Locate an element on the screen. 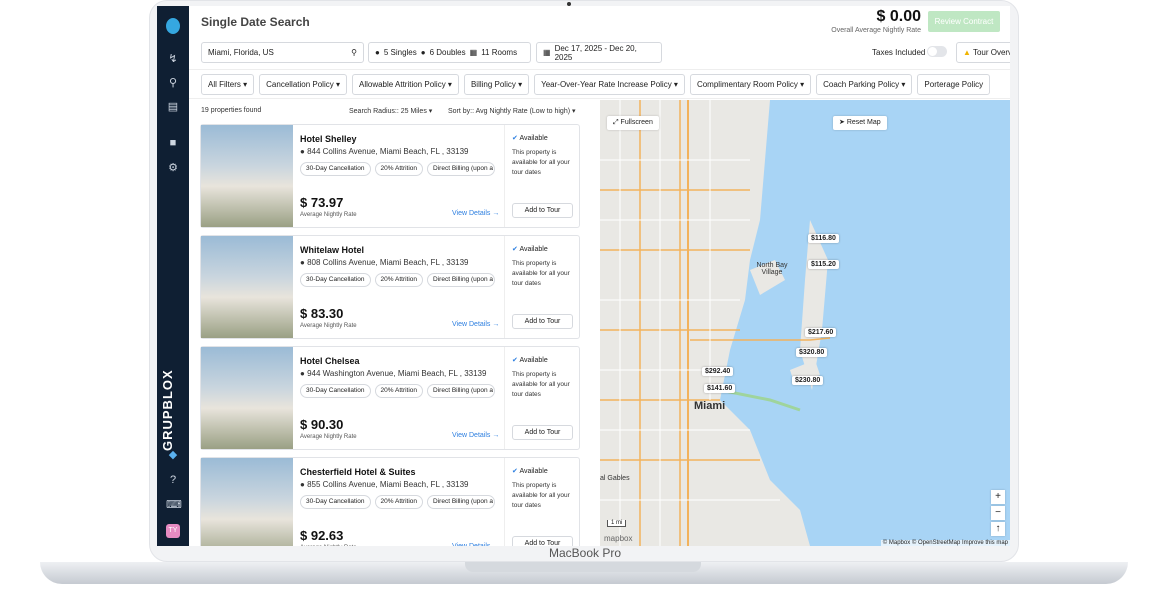 This screenshot has width=1175, height=594. route-icon: ↯ is located at coordinates (173, 59).